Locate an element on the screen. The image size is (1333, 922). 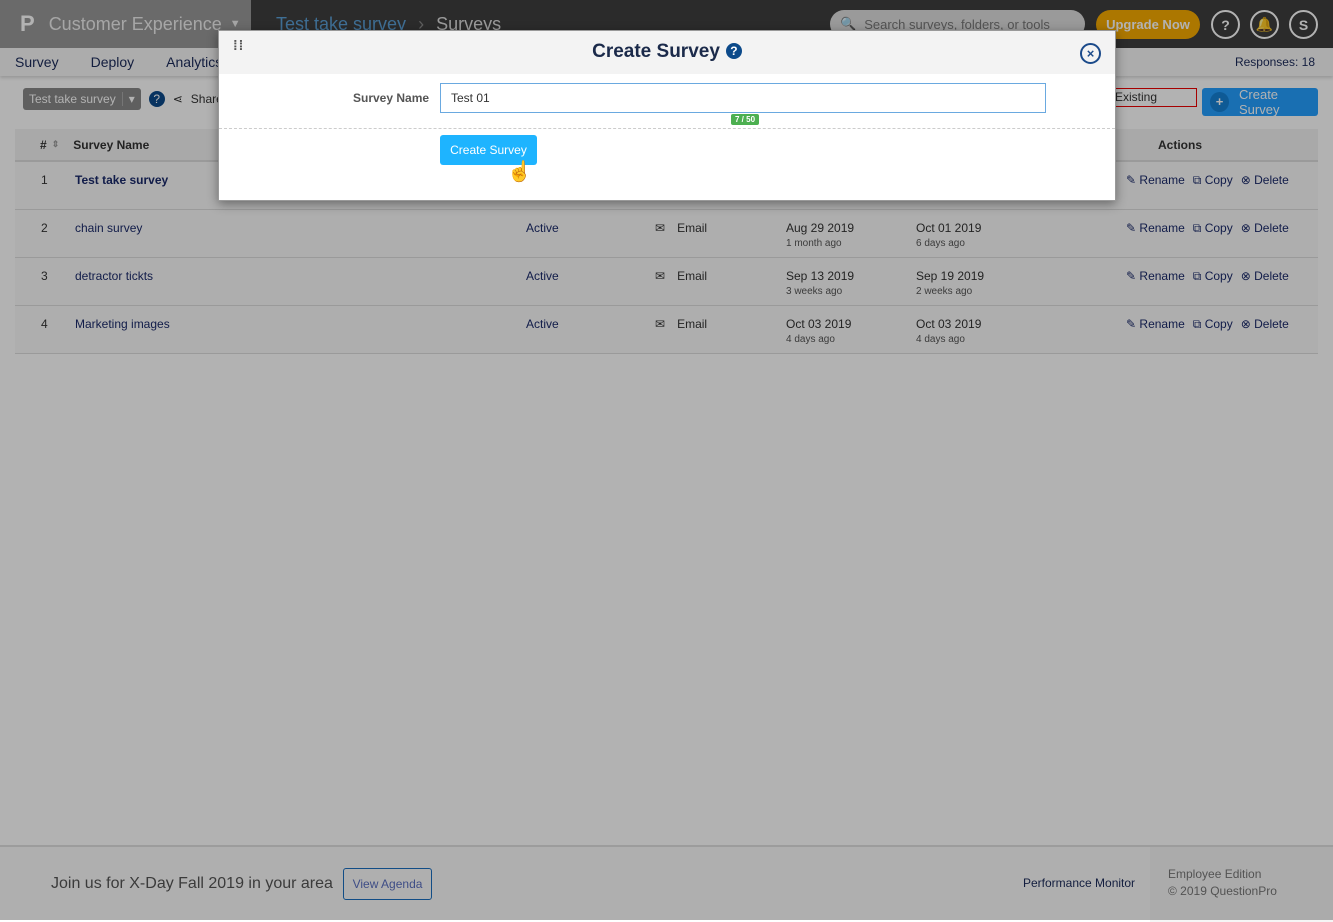
modal-title-wrap: Create Survey? is located at coordinates (667, 52).